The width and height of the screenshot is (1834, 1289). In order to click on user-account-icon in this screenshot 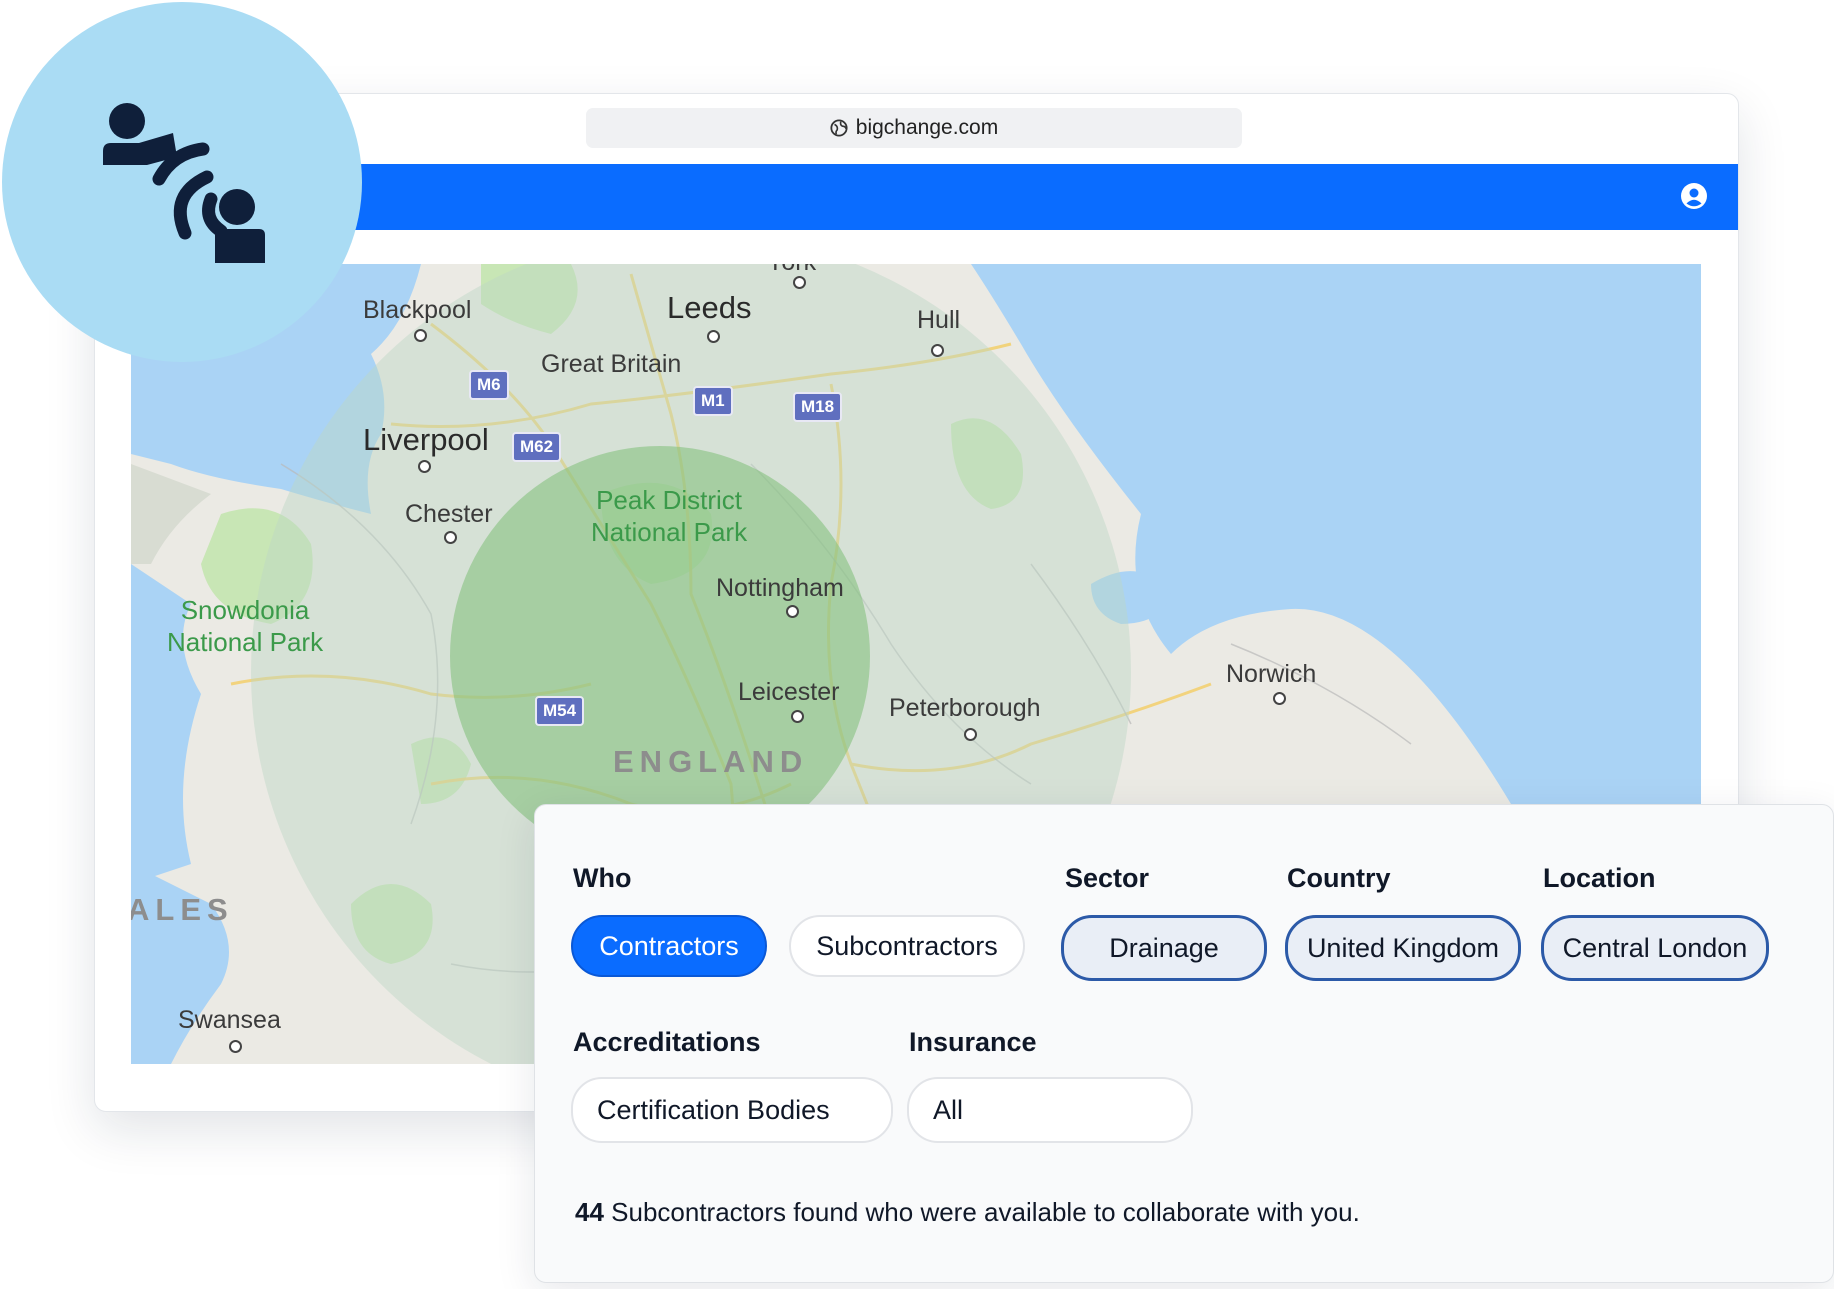, I will do `click(1694, 196)`.